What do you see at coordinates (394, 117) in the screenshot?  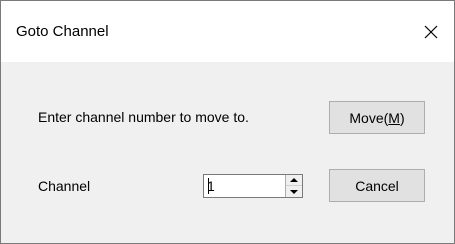 I see `move-button-mnemonic: M` at bounding box center [394, 117].